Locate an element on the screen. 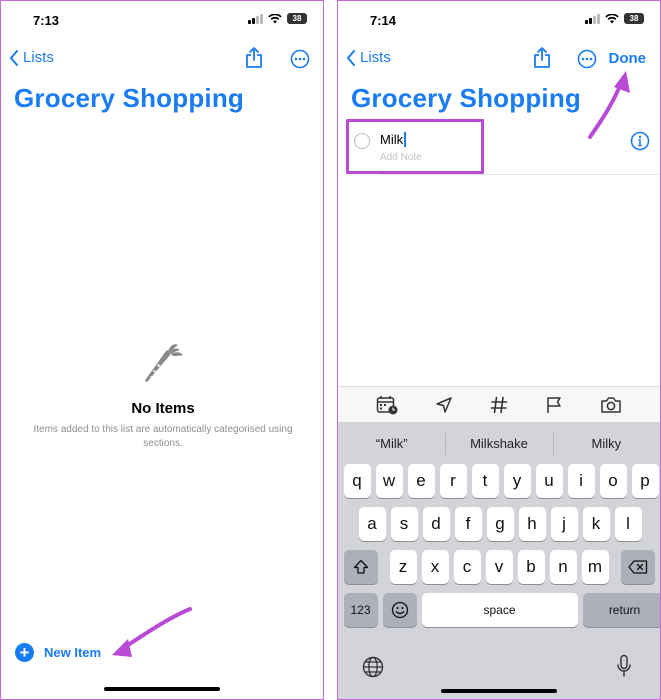  microphone-icon is located at coordinates (624, 665).